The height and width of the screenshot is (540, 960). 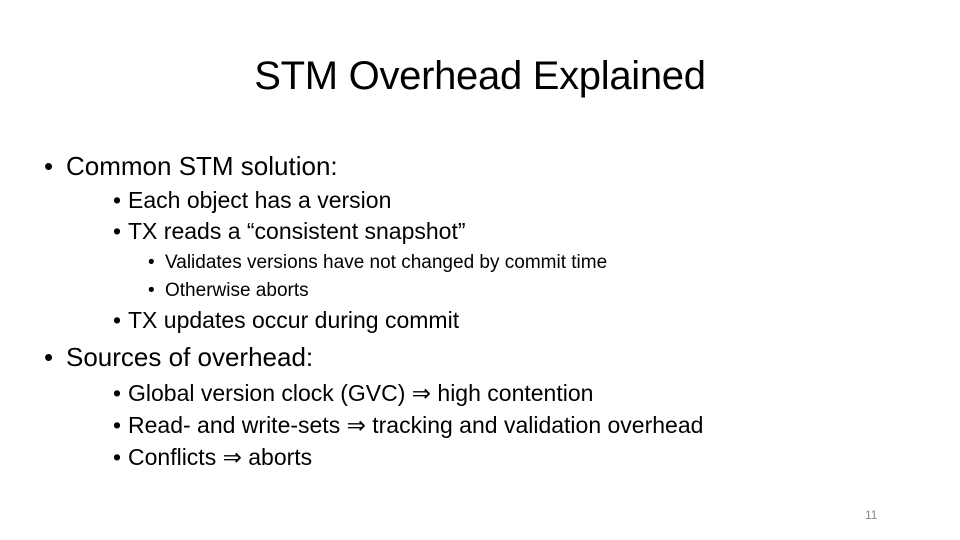 What do you see at coordinates (260, 200) in the screenshot?
I see `bullet-text: Each object has a version` at bounding box center [260, 200].